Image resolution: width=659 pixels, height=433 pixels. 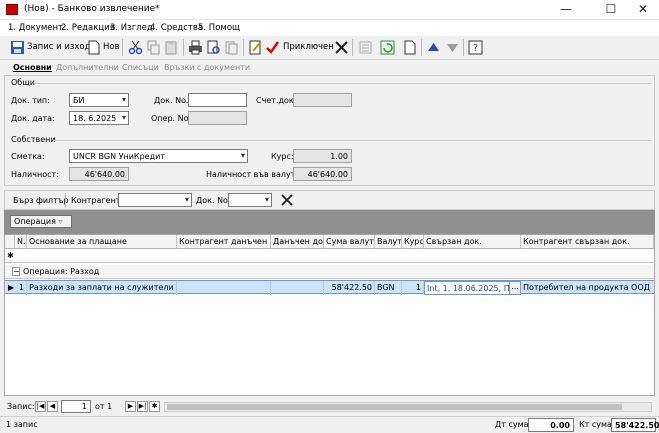 What do you see at coordinates (387, 47) in the screenshot?
I see `refresh-icon` at bounding box center [387, 47].